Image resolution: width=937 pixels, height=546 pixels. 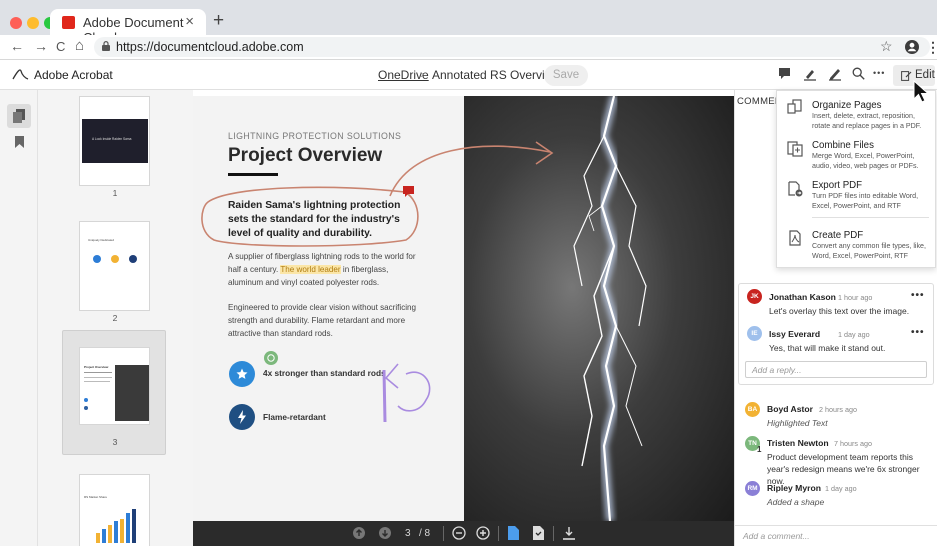 What do you see at coordinates (324, 373) in the screenshot?
I see `bullet-1-text: 4x stronger than standard rods` at bounding box center [324, 373].